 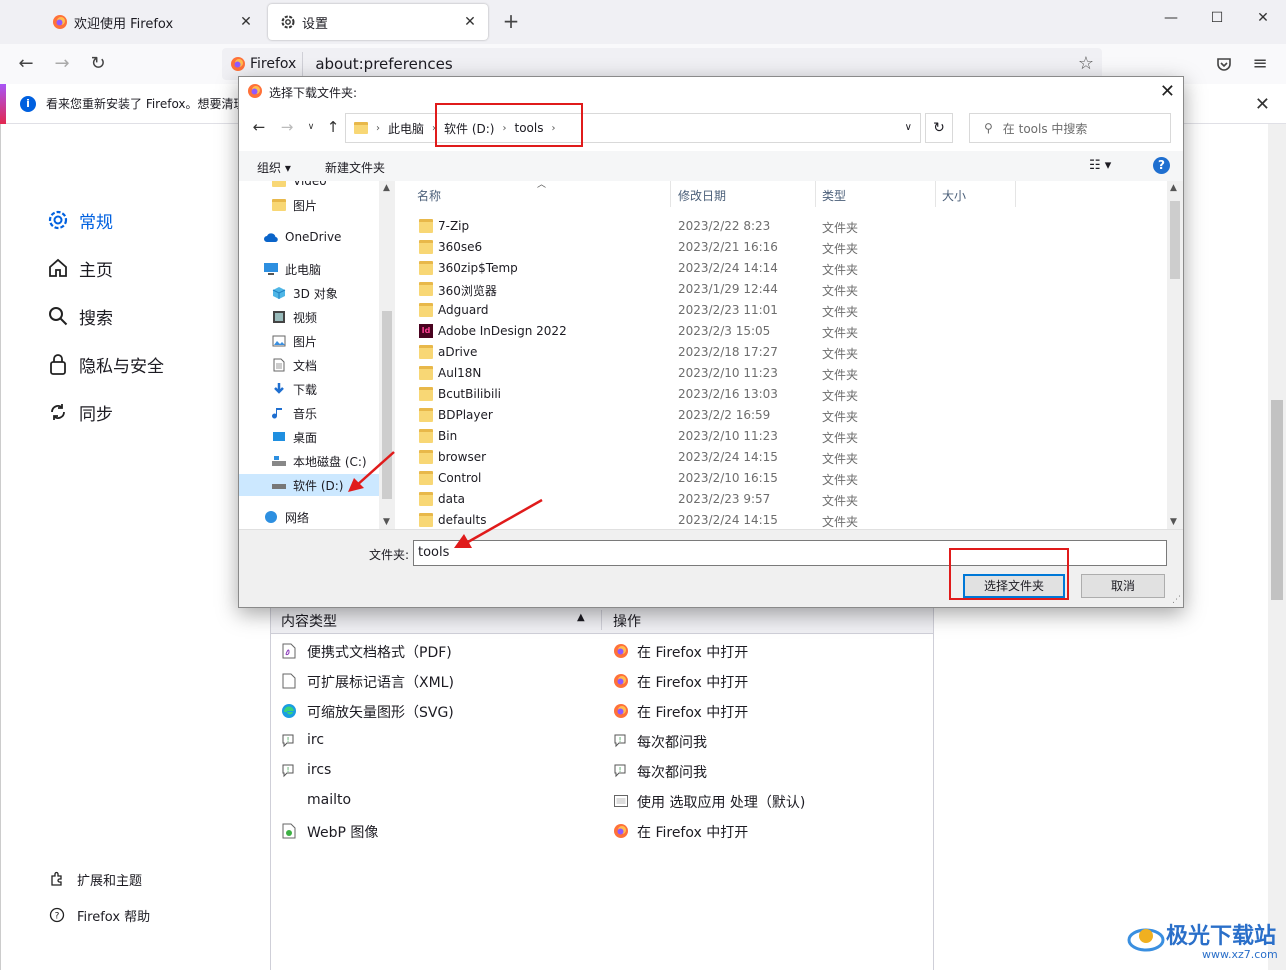 I want to click on column-content-type: 内容类型, so click(x=309, y=621).